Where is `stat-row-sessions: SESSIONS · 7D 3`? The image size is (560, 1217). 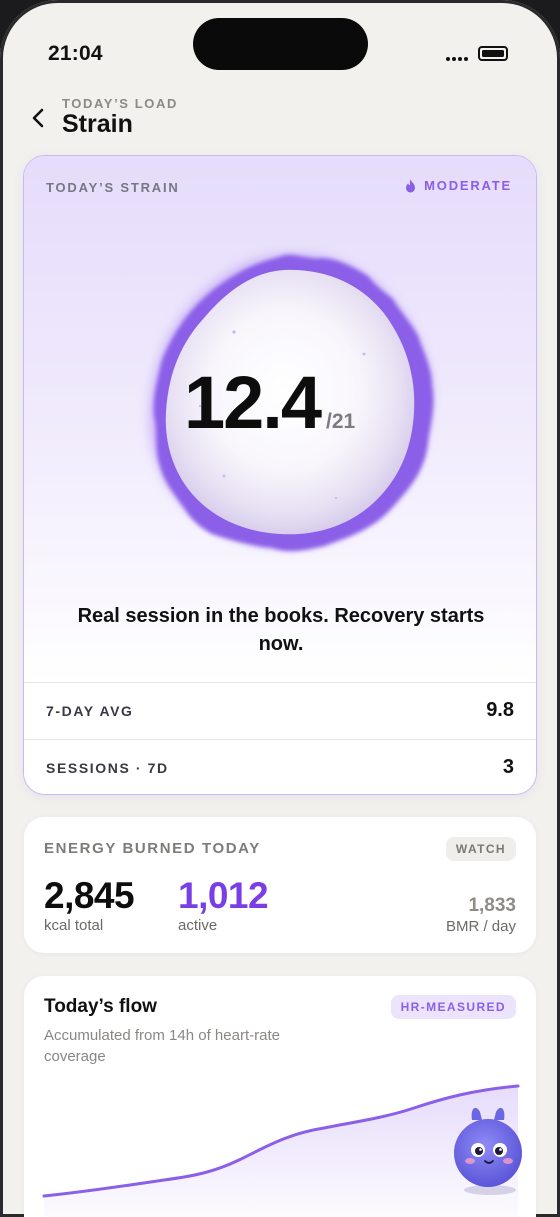 stat-row-sessions: SESSIONS · 7D 3 is located at coordinates (280, 766).